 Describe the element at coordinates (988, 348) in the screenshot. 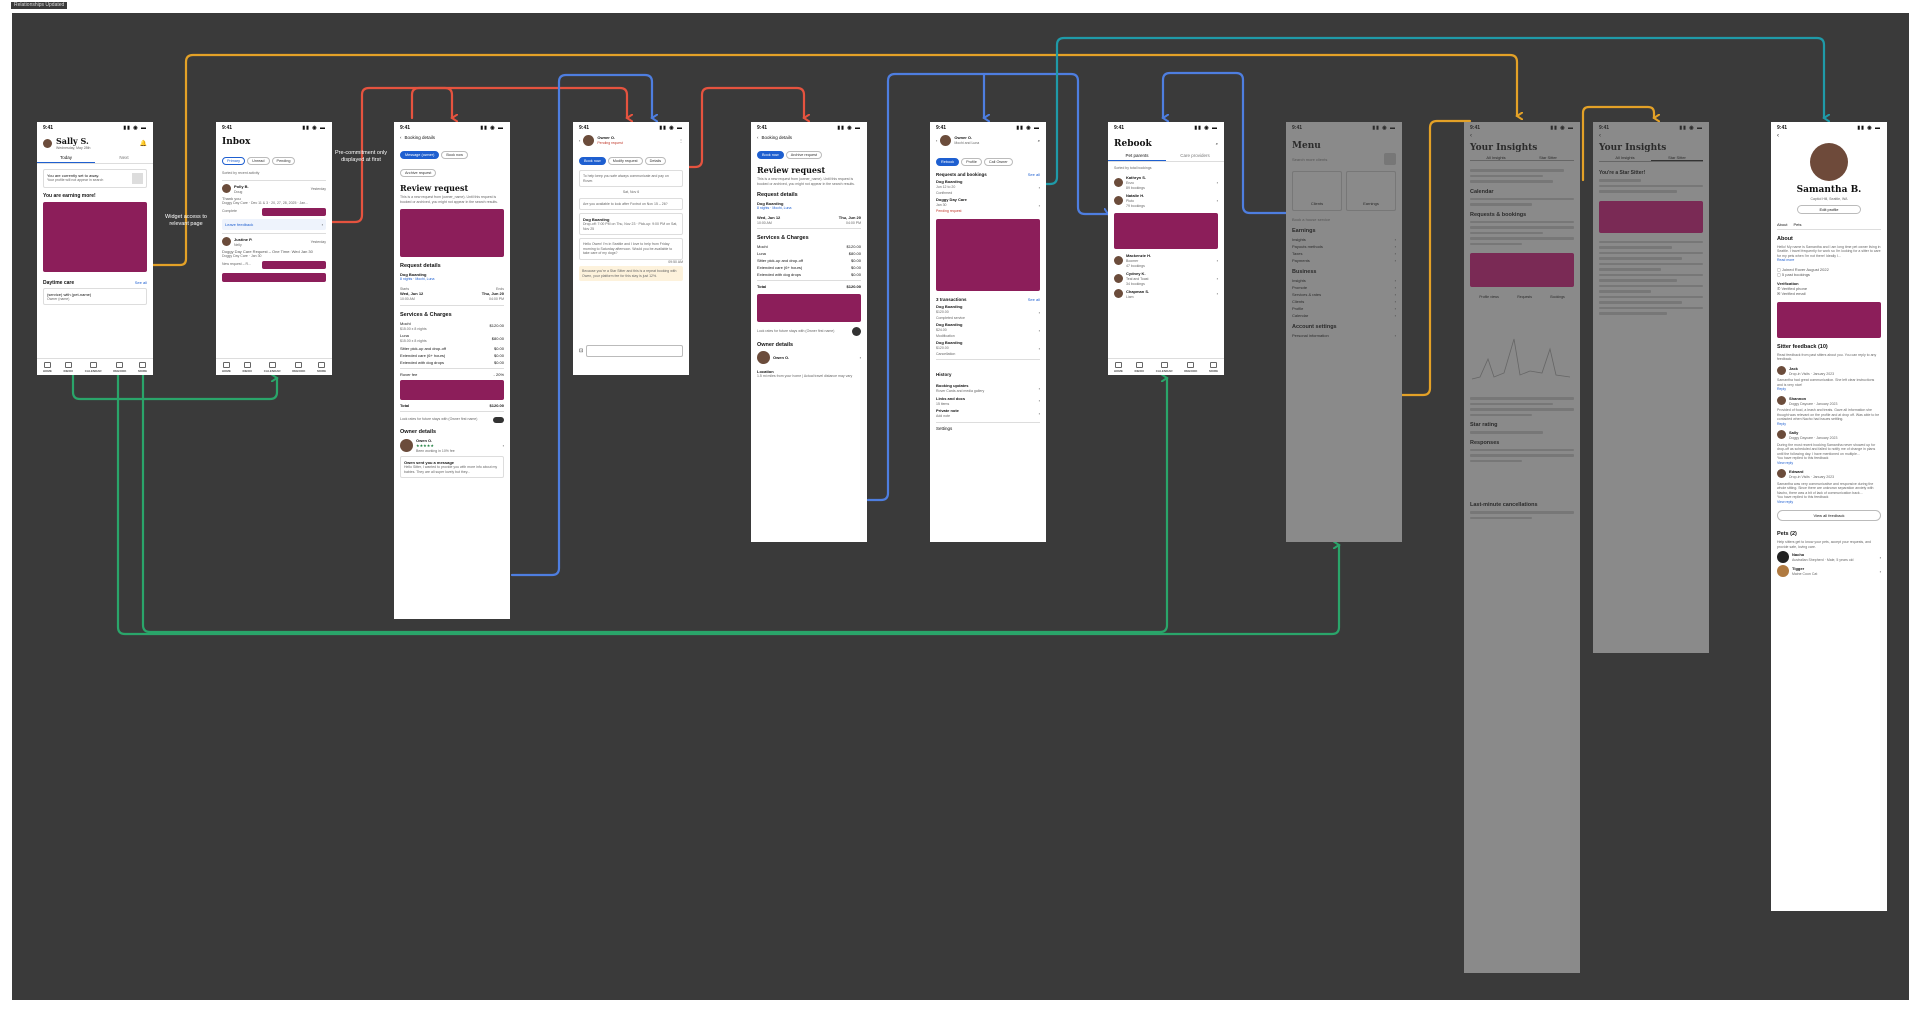

I see `list-item: Dog Boarding $120.00 Cancellation ›` at that location.